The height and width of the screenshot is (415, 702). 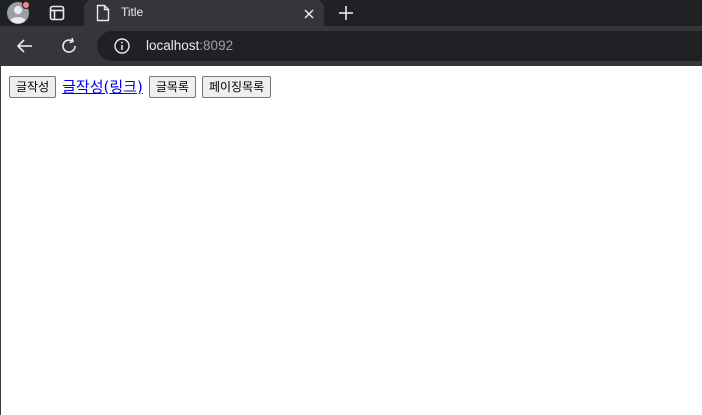 I want to click on url-host: localhost, so click(x=173, y=45).